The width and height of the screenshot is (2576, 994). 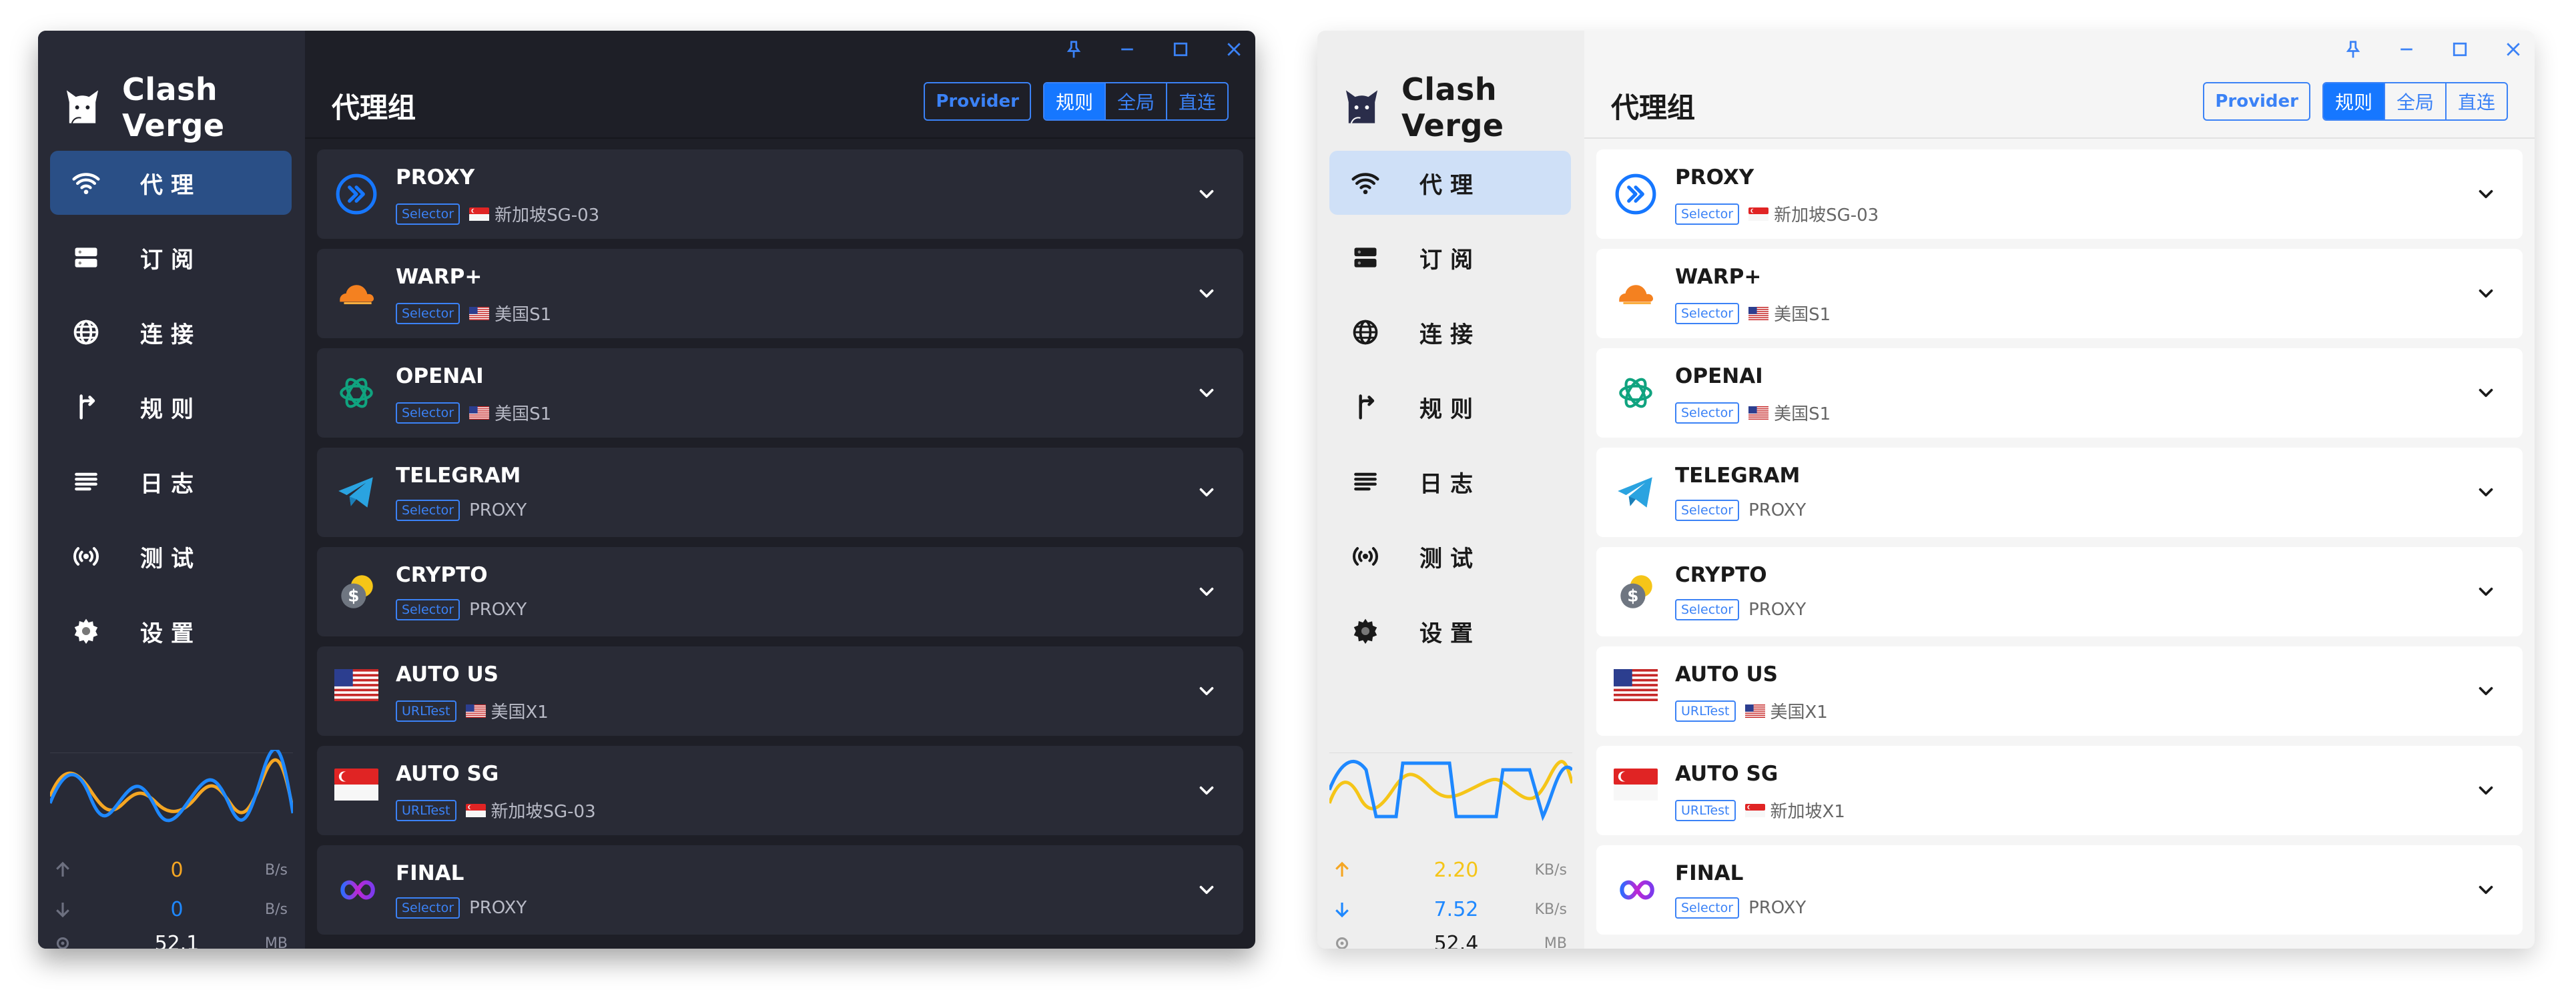 I want to click on selected-proxy-label: 美国S1, so click(x=523, y=315).